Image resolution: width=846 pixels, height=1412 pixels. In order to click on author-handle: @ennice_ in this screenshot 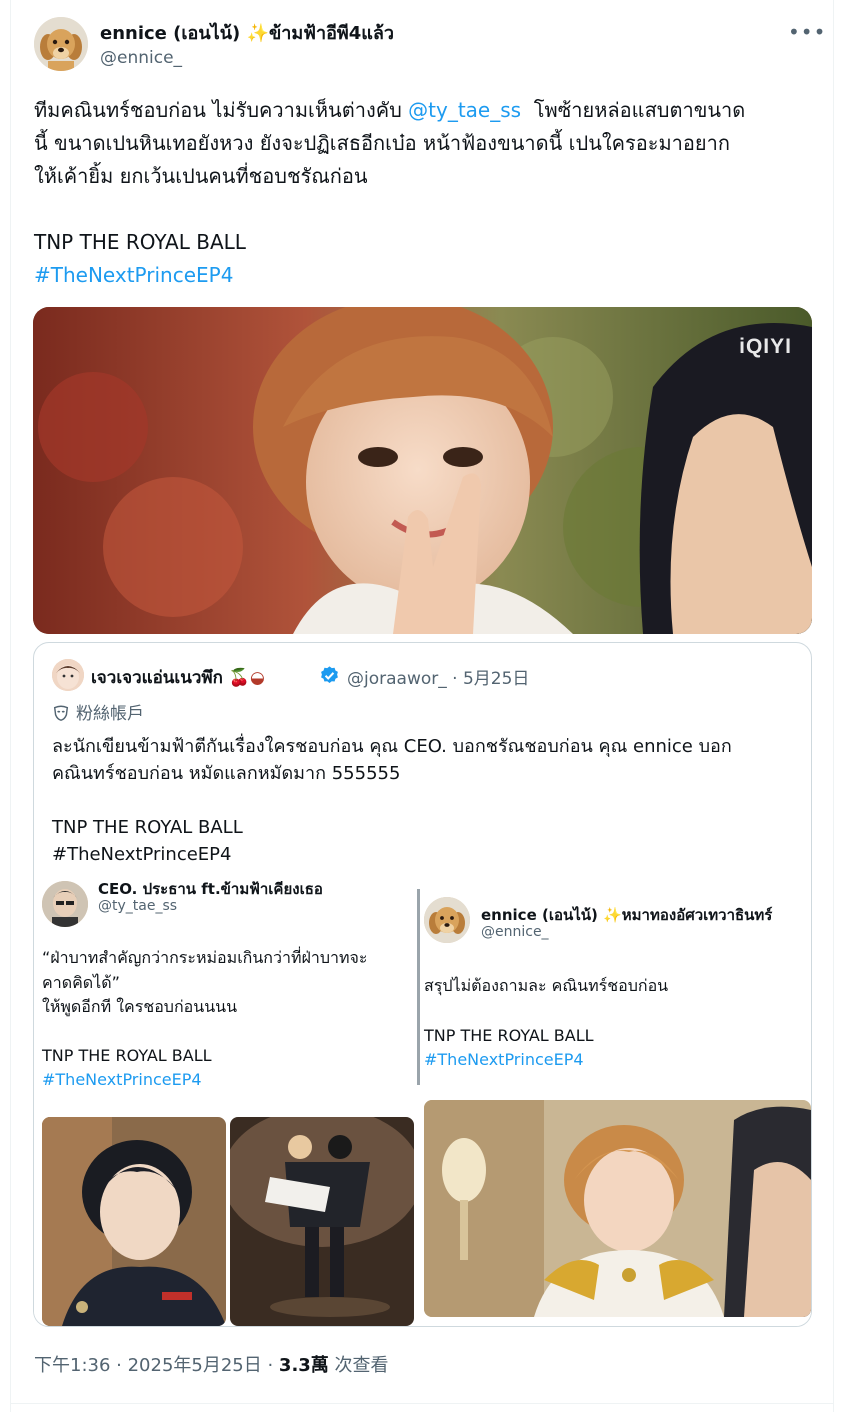, I will do `click(141, 58)`.